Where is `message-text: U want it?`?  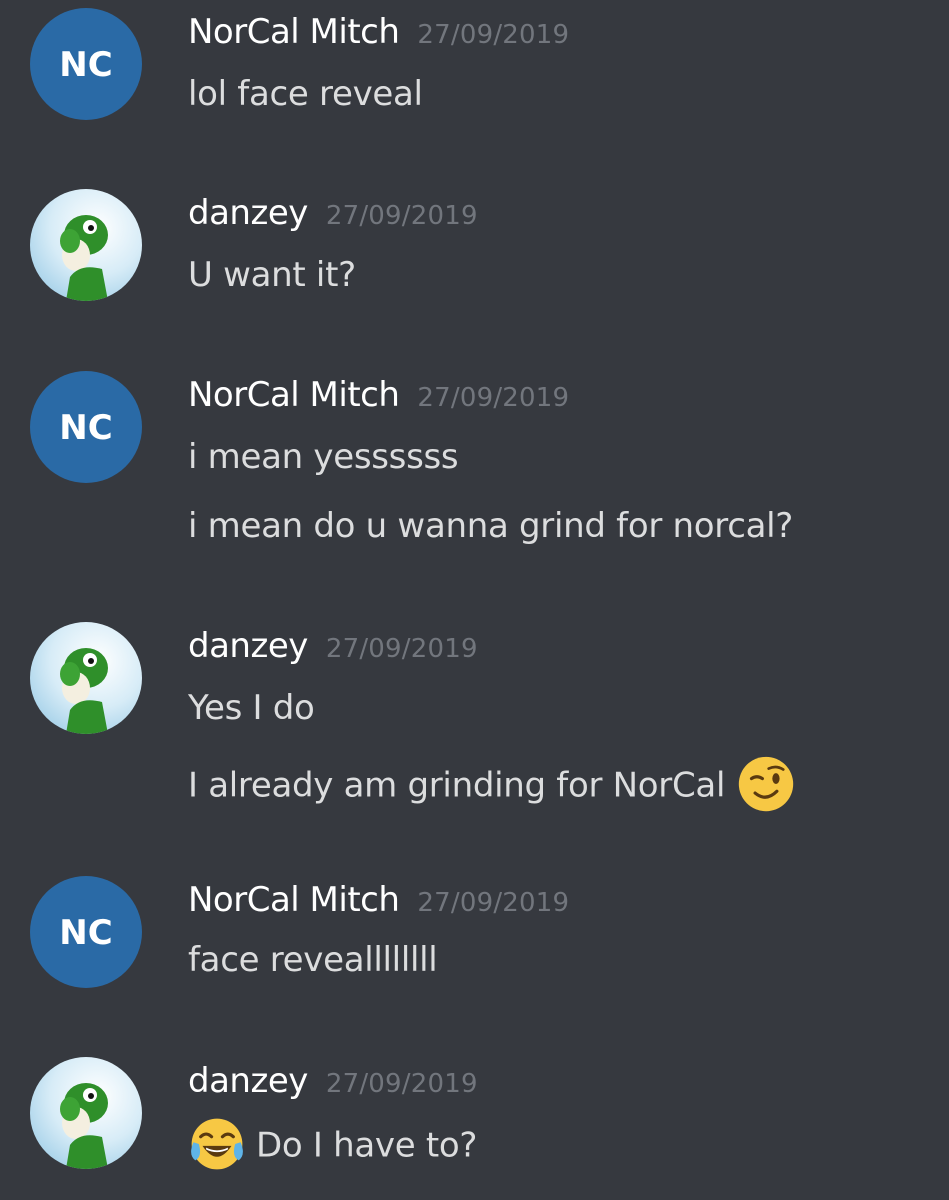
message-text: U want it? is located at coordinates (272, 275).